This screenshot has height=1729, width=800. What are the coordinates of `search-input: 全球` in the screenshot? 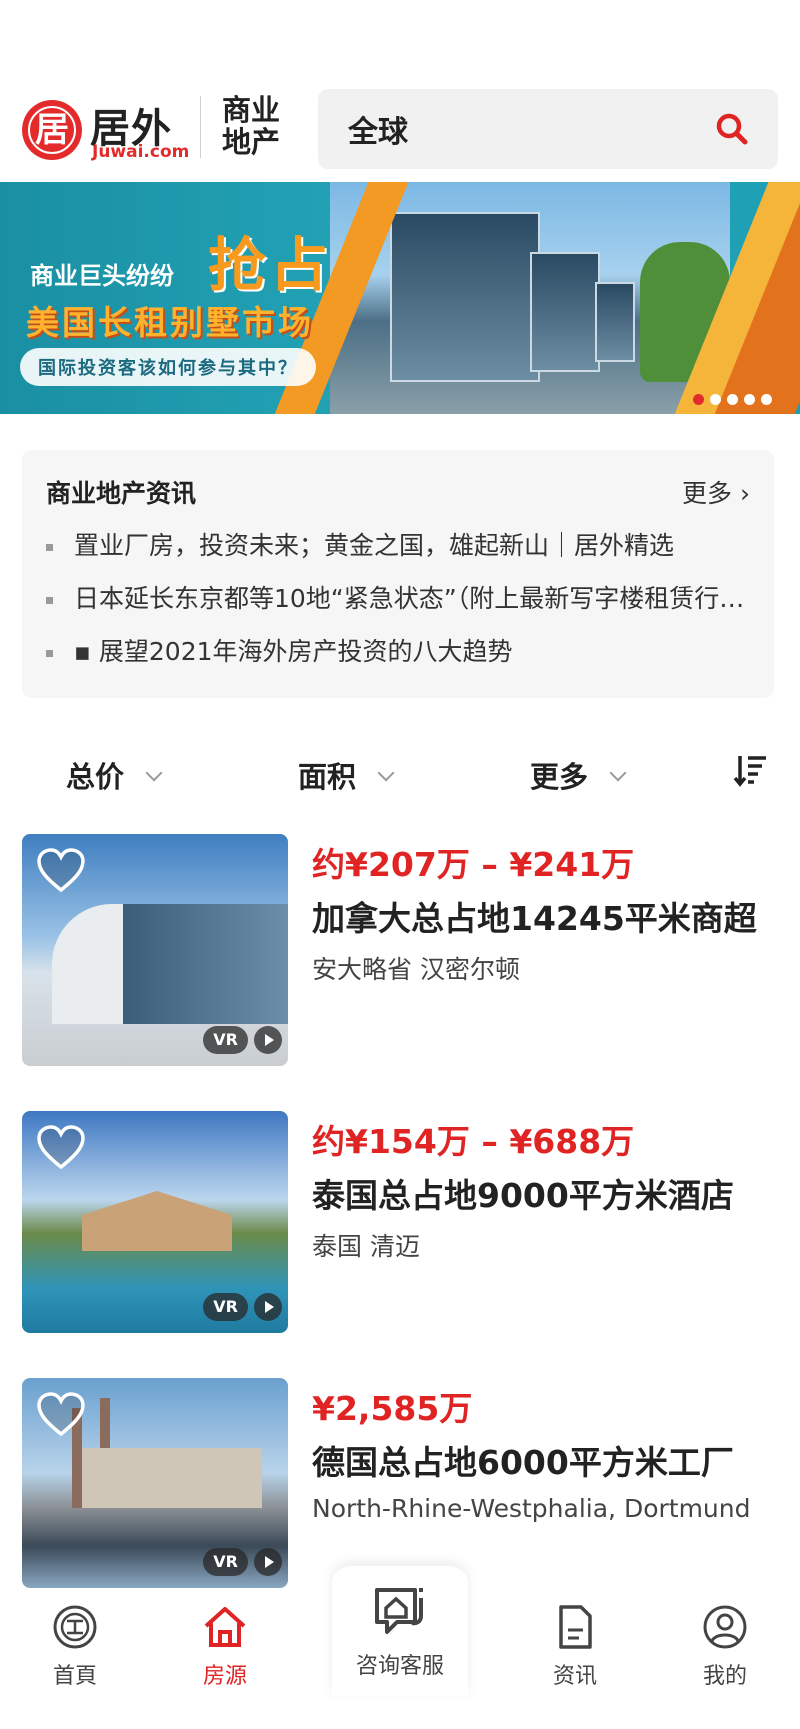 It's located at (378, 129).